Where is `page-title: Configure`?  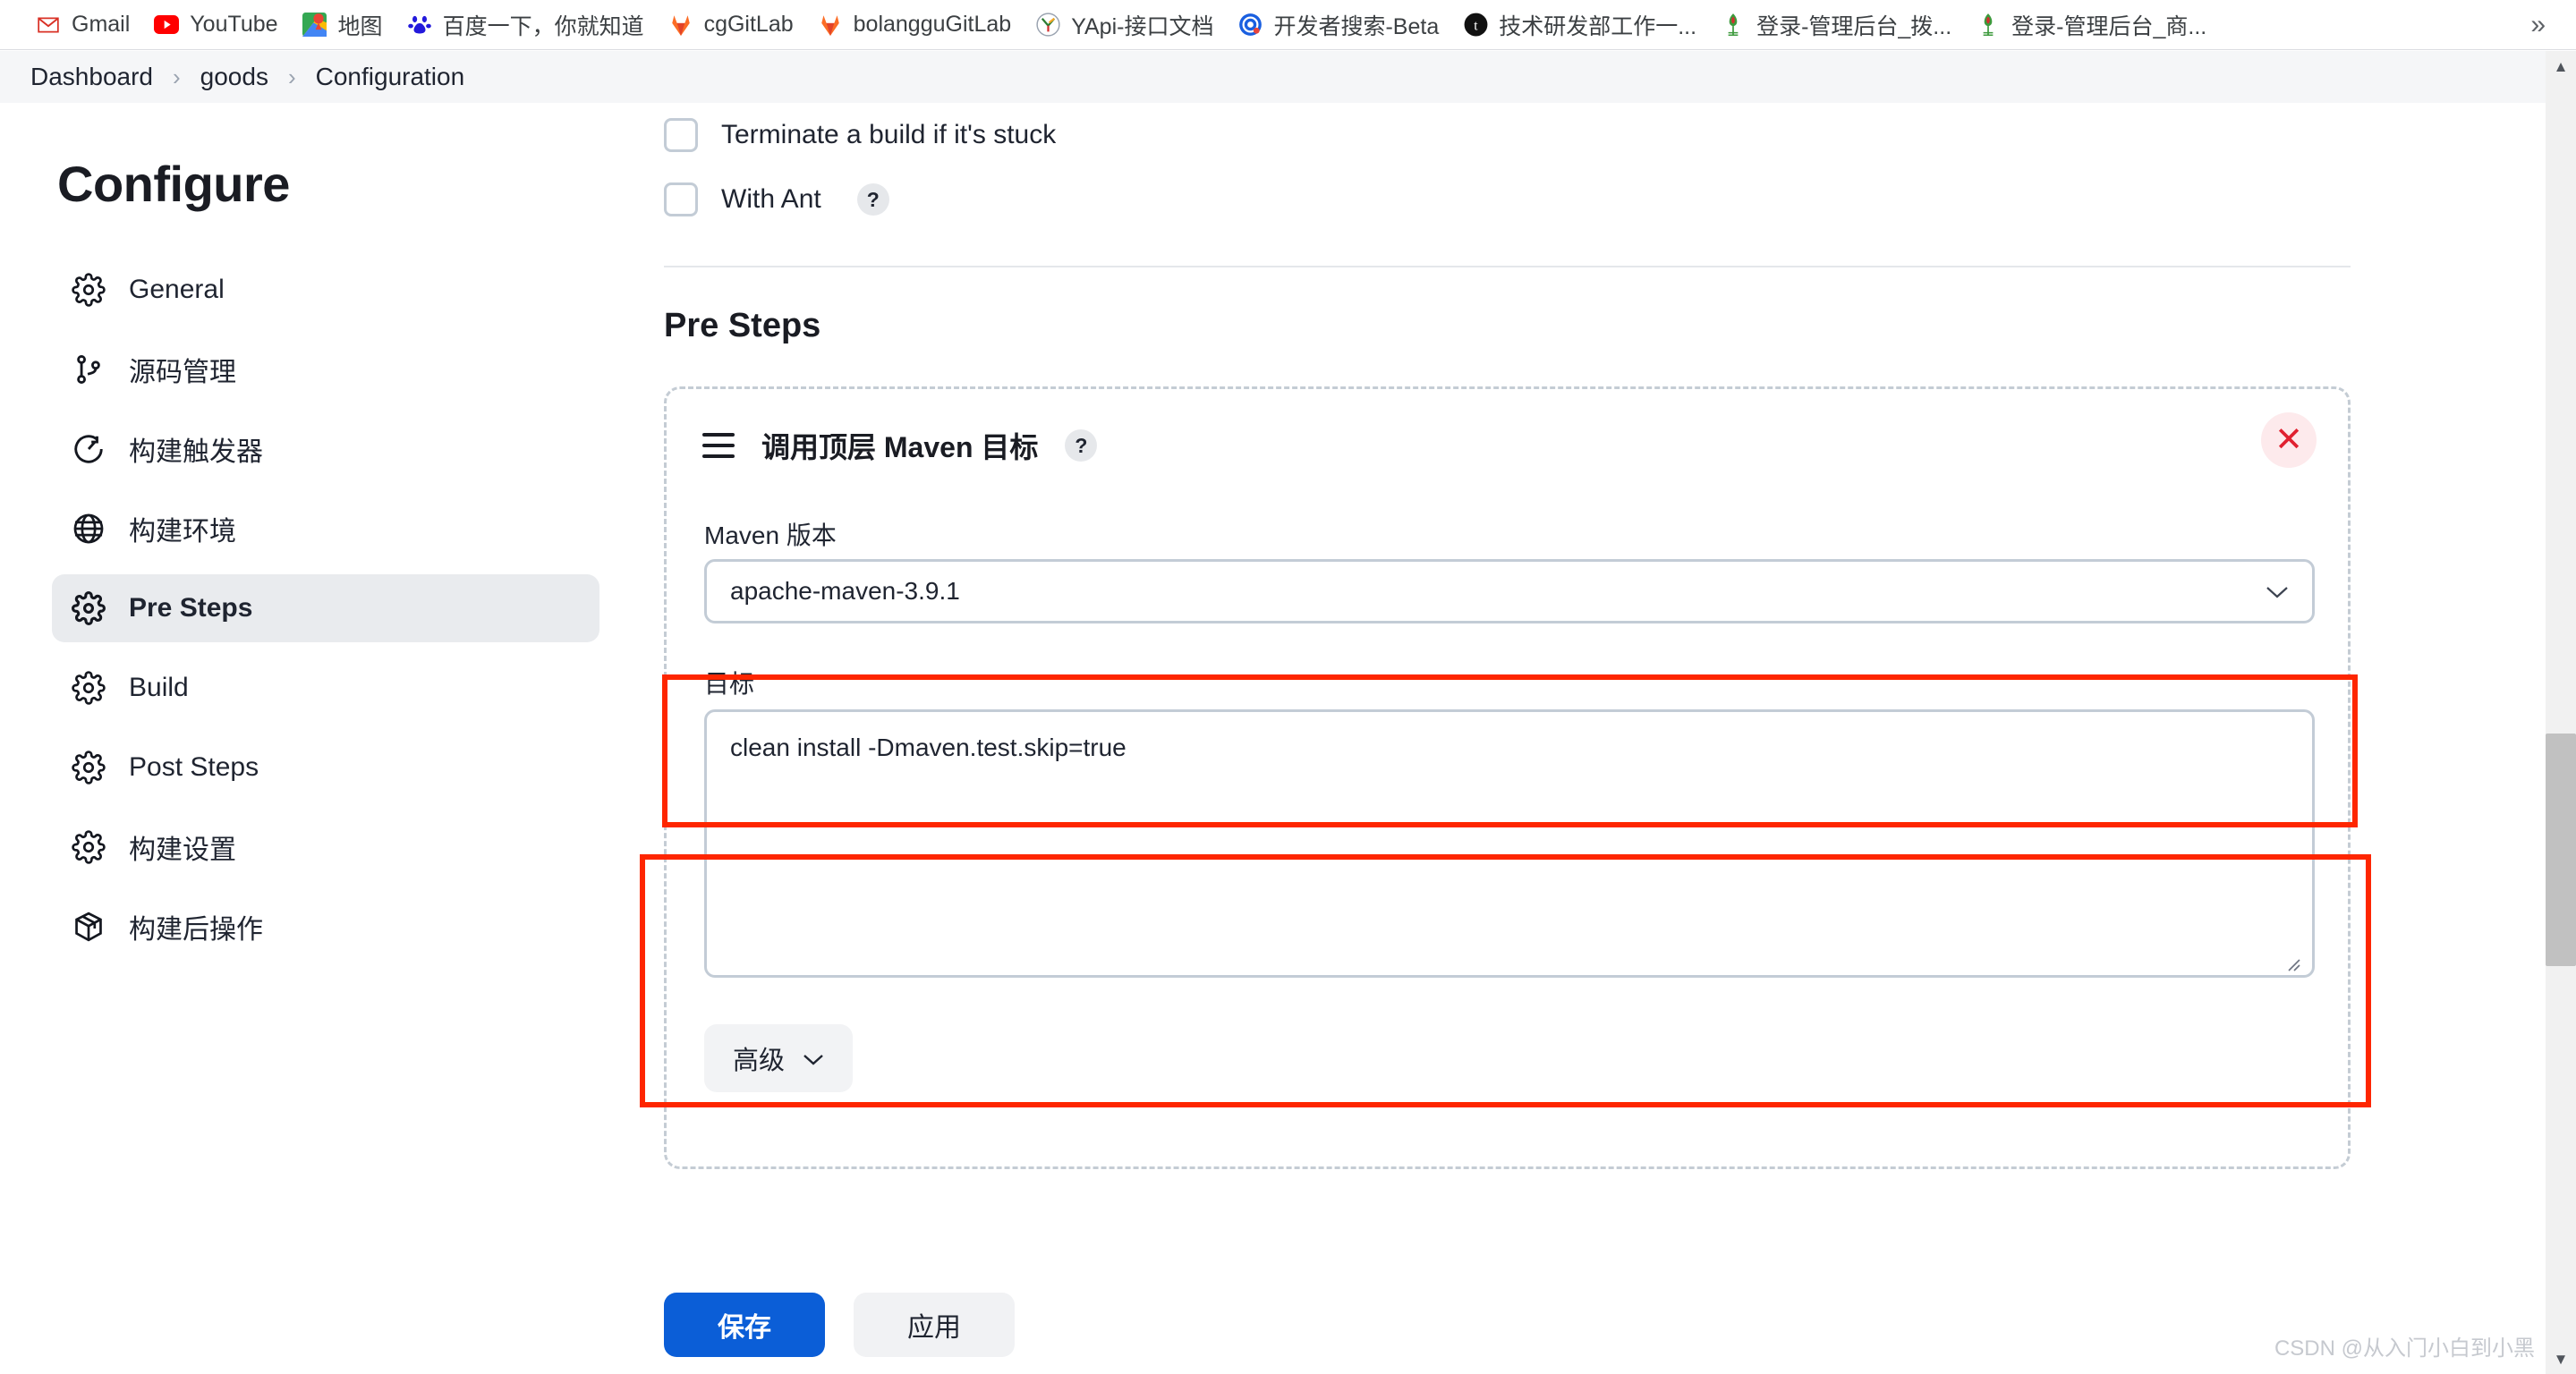
page-title: Configure is located at coordinates (173, 184).